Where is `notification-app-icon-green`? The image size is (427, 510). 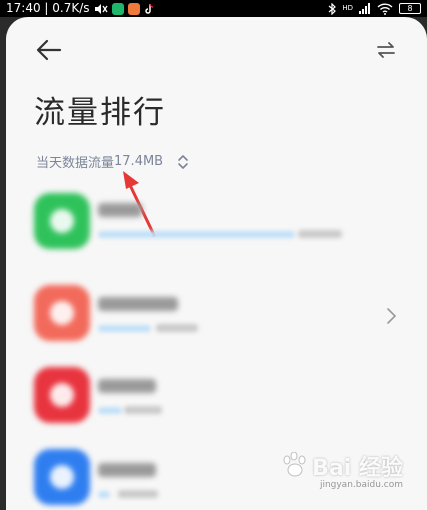
notification-app-icon-green is located at coordinates (117, 8).